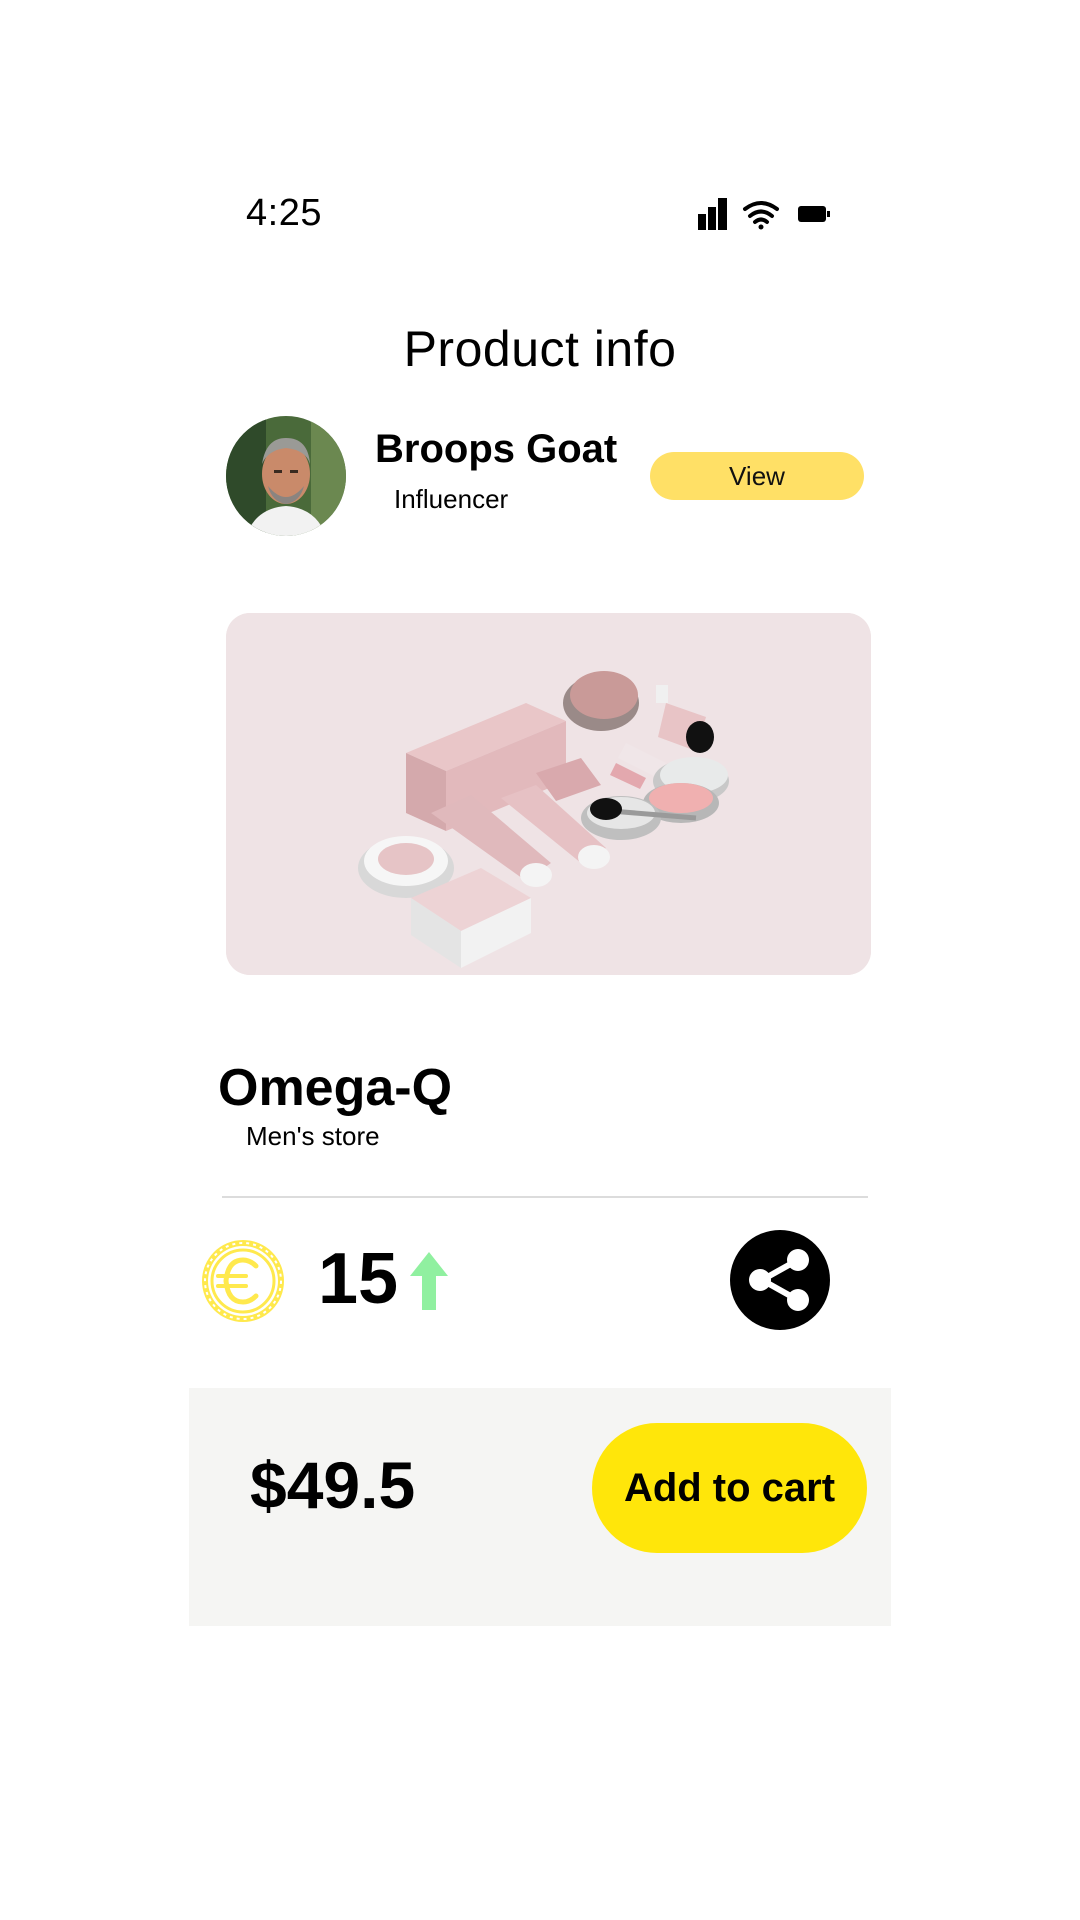 The height and width of the screenshot is (1920, 1080). What do you see at coordinates (548, 794) in the screenshot?
I see `product-image` at bounding box center [548, 794].